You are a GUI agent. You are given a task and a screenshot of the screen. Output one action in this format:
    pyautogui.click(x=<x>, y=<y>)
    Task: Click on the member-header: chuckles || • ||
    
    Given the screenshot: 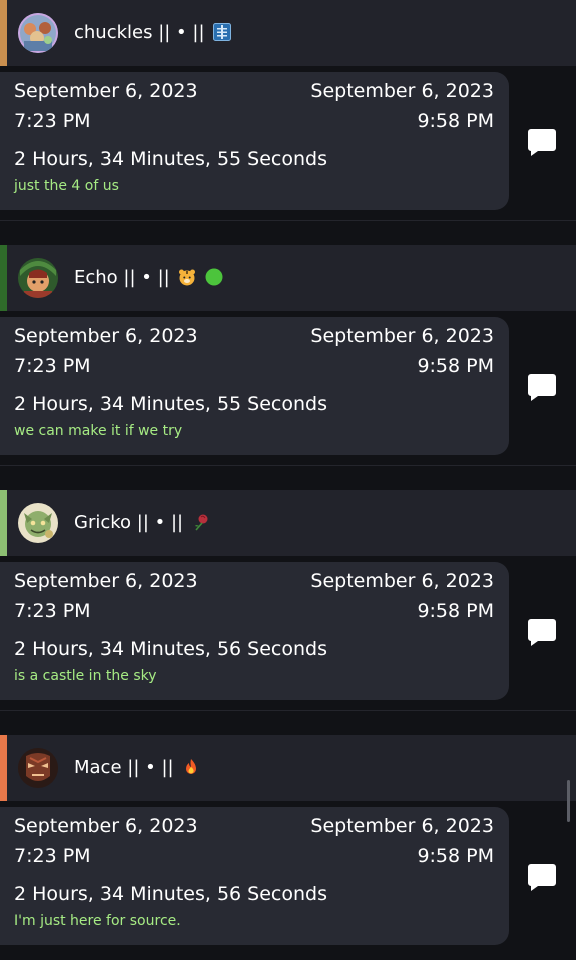 What is the action you would take?
    pyautogui.click(x=288, y=33)
    